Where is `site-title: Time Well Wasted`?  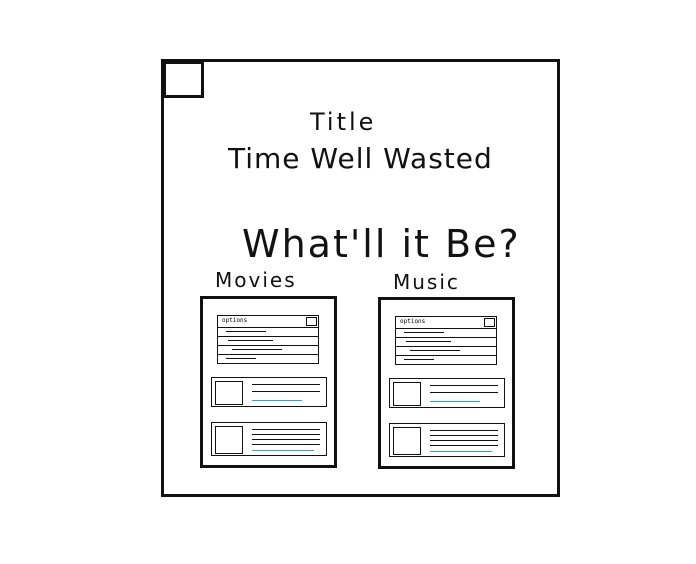
site-title: Time Well Wasted is located at coordinates (360, 158).